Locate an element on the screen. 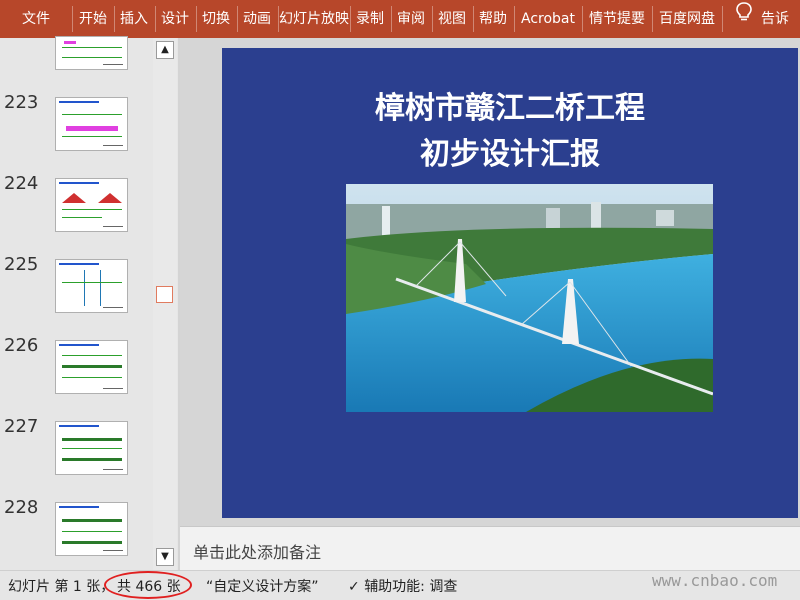  tab-divider is located at coordinates (722, 19).